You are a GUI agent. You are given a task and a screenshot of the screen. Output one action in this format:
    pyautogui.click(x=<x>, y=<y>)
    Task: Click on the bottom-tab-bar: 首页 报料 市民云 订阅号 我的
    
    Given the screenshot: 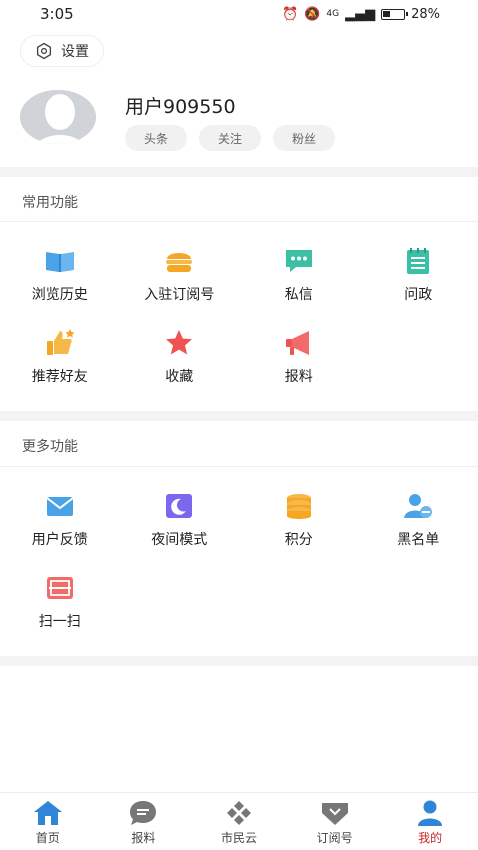 What is the action you would take?
    pyautogui.click(x=239, y=821)
    